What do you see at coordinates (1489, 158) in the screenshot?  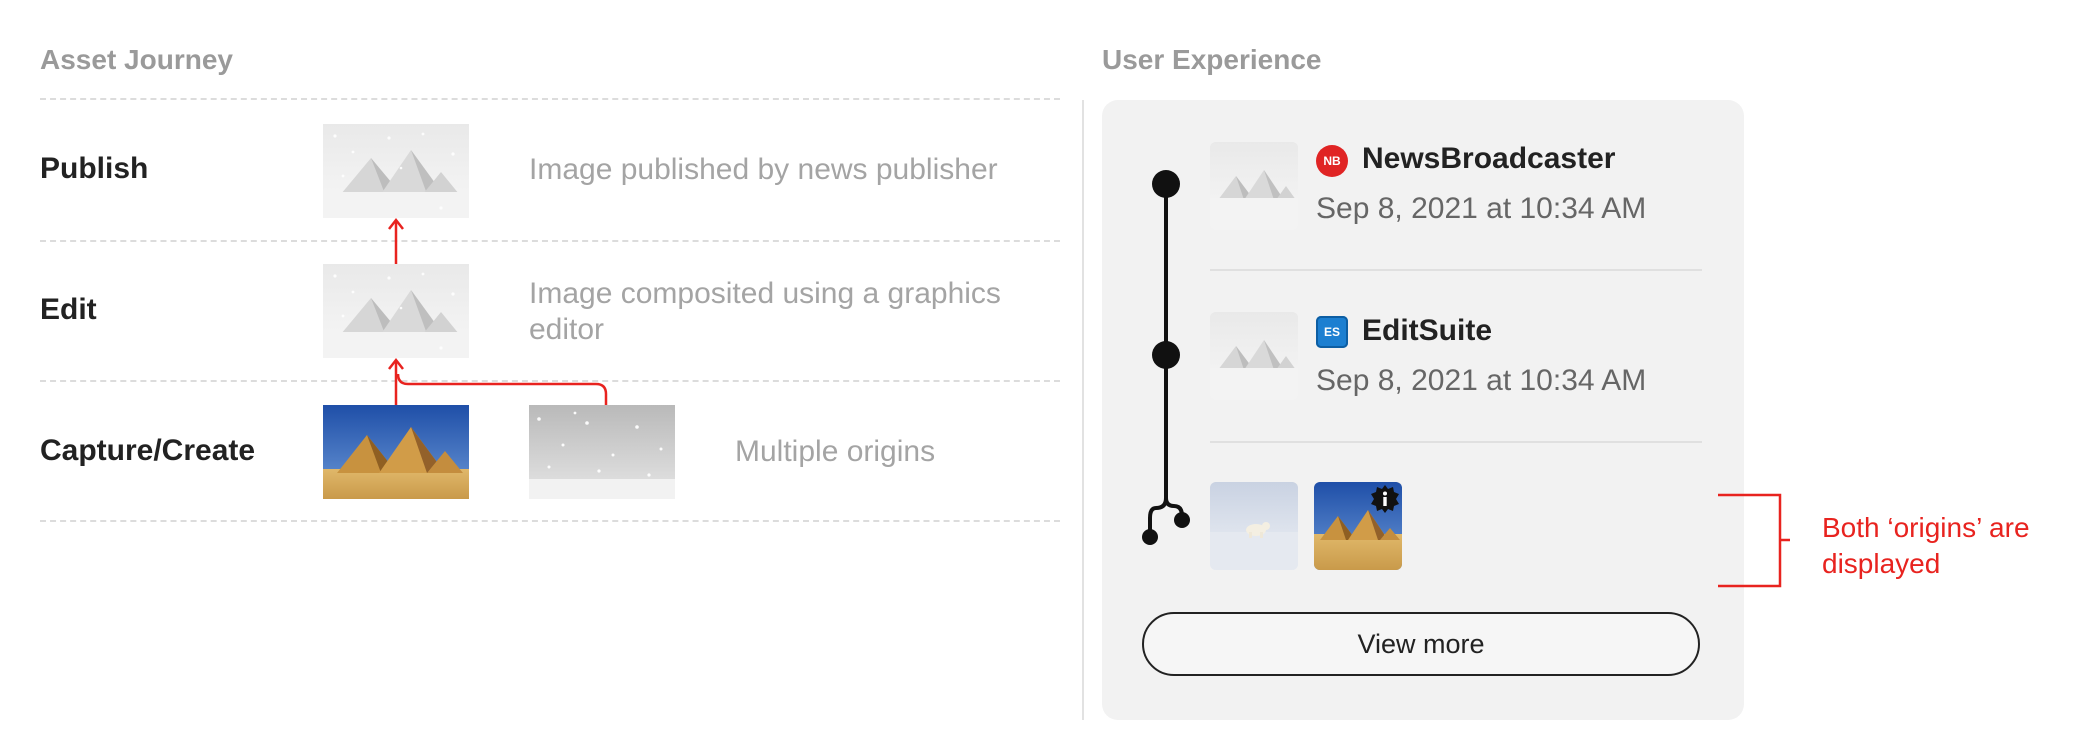 I see `entry-app-name: NewsBroadcaster` at bounding box center [1489, 158].